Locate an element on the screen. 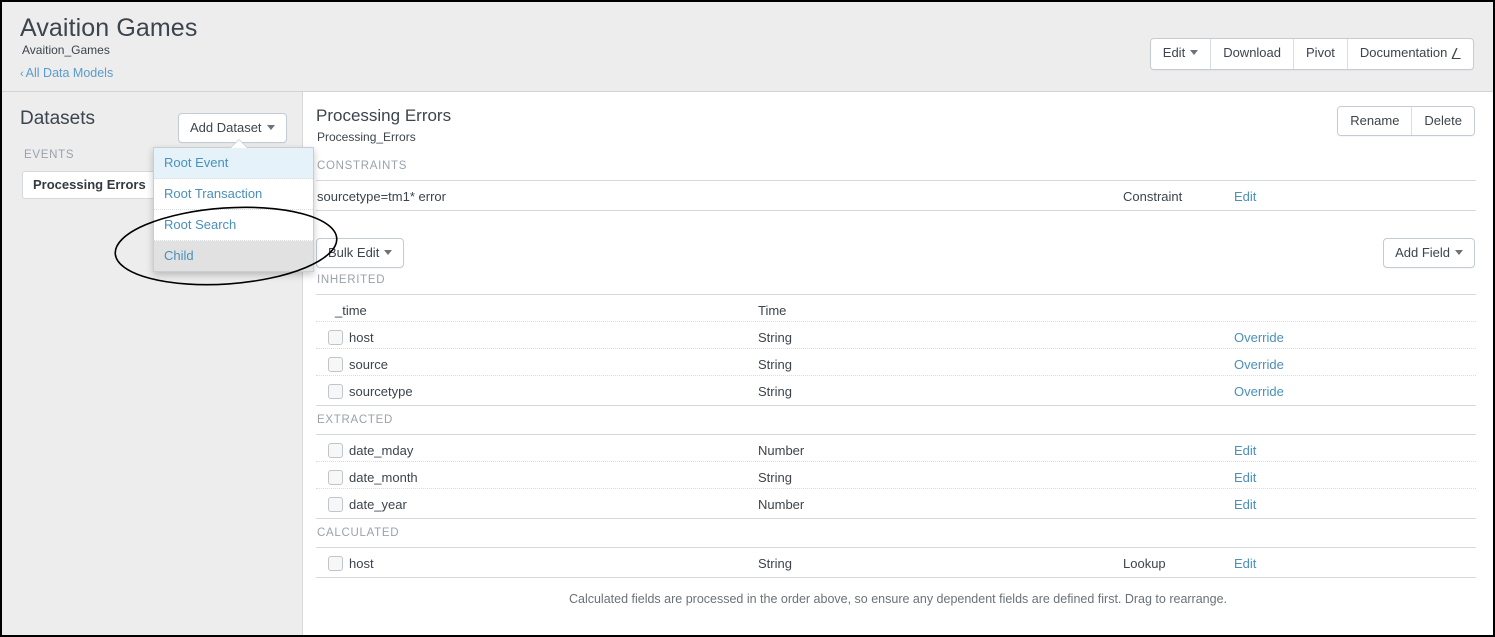  menu-item-root-transaction: Root Transaction is located at coordinates (233, 194).